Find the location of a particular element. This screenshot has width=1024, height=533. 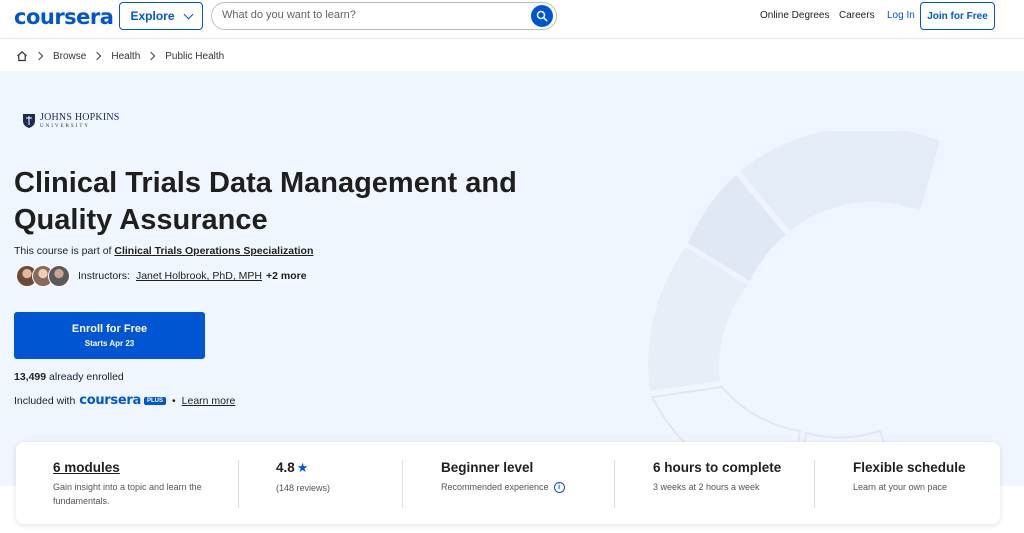

university-name: JOHNS HOPKINS is located at coordinates (80, 117).